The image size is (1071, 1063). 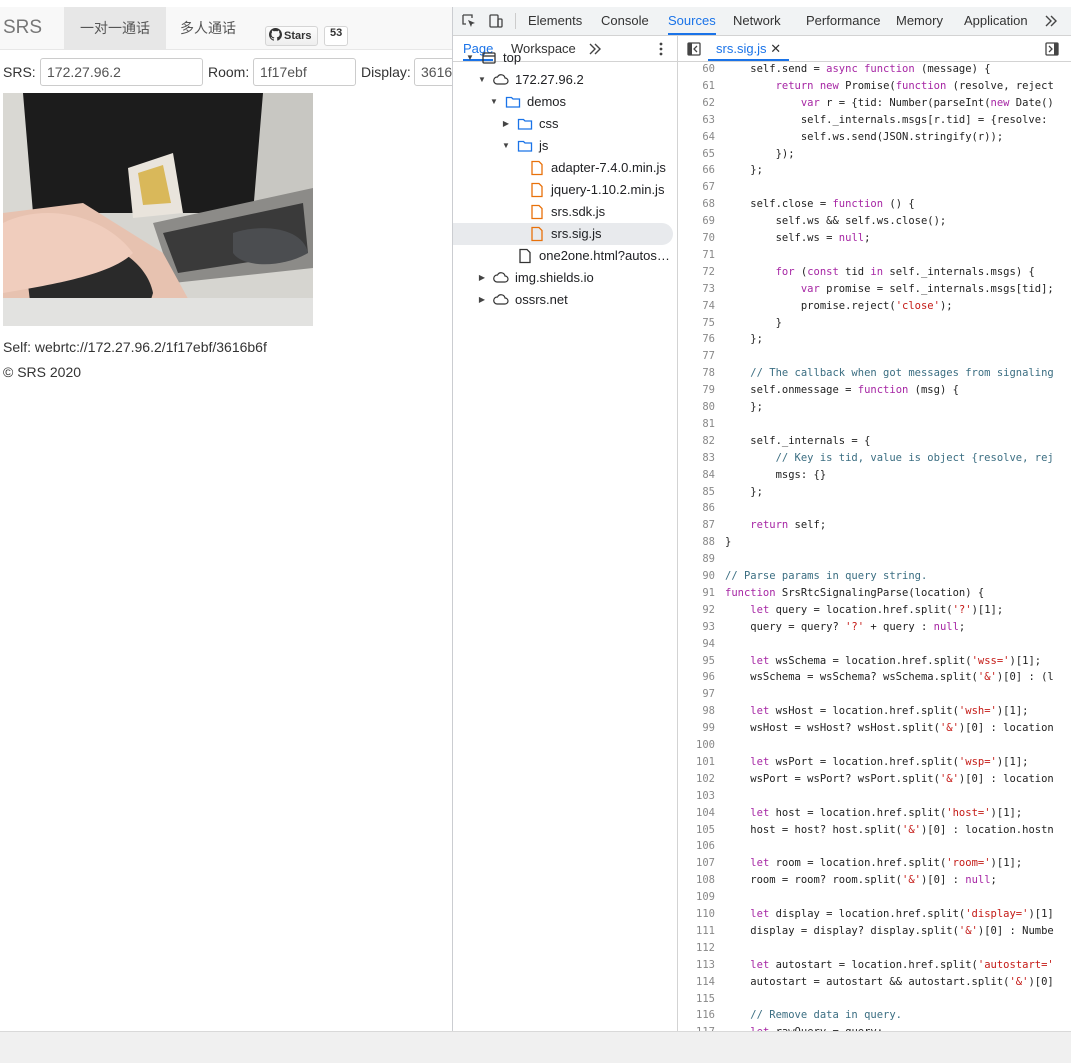 I want to click on tree-item: ▶ img.shields.io, so click(x=563, y=278).